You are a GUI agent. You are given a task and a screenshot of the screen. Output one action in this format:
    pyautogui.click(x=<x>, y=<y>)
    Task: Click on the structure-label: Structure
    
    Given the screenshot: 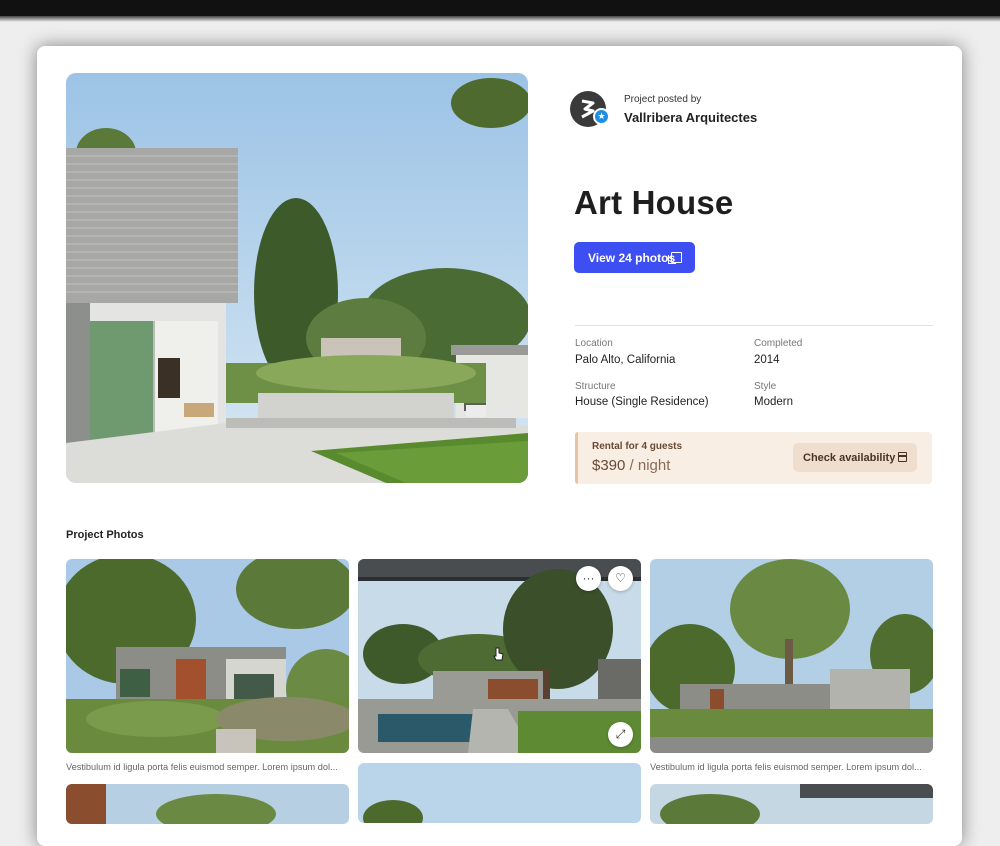 What is the action you would take?
    pyautogui.click(x=595, y=386)
    